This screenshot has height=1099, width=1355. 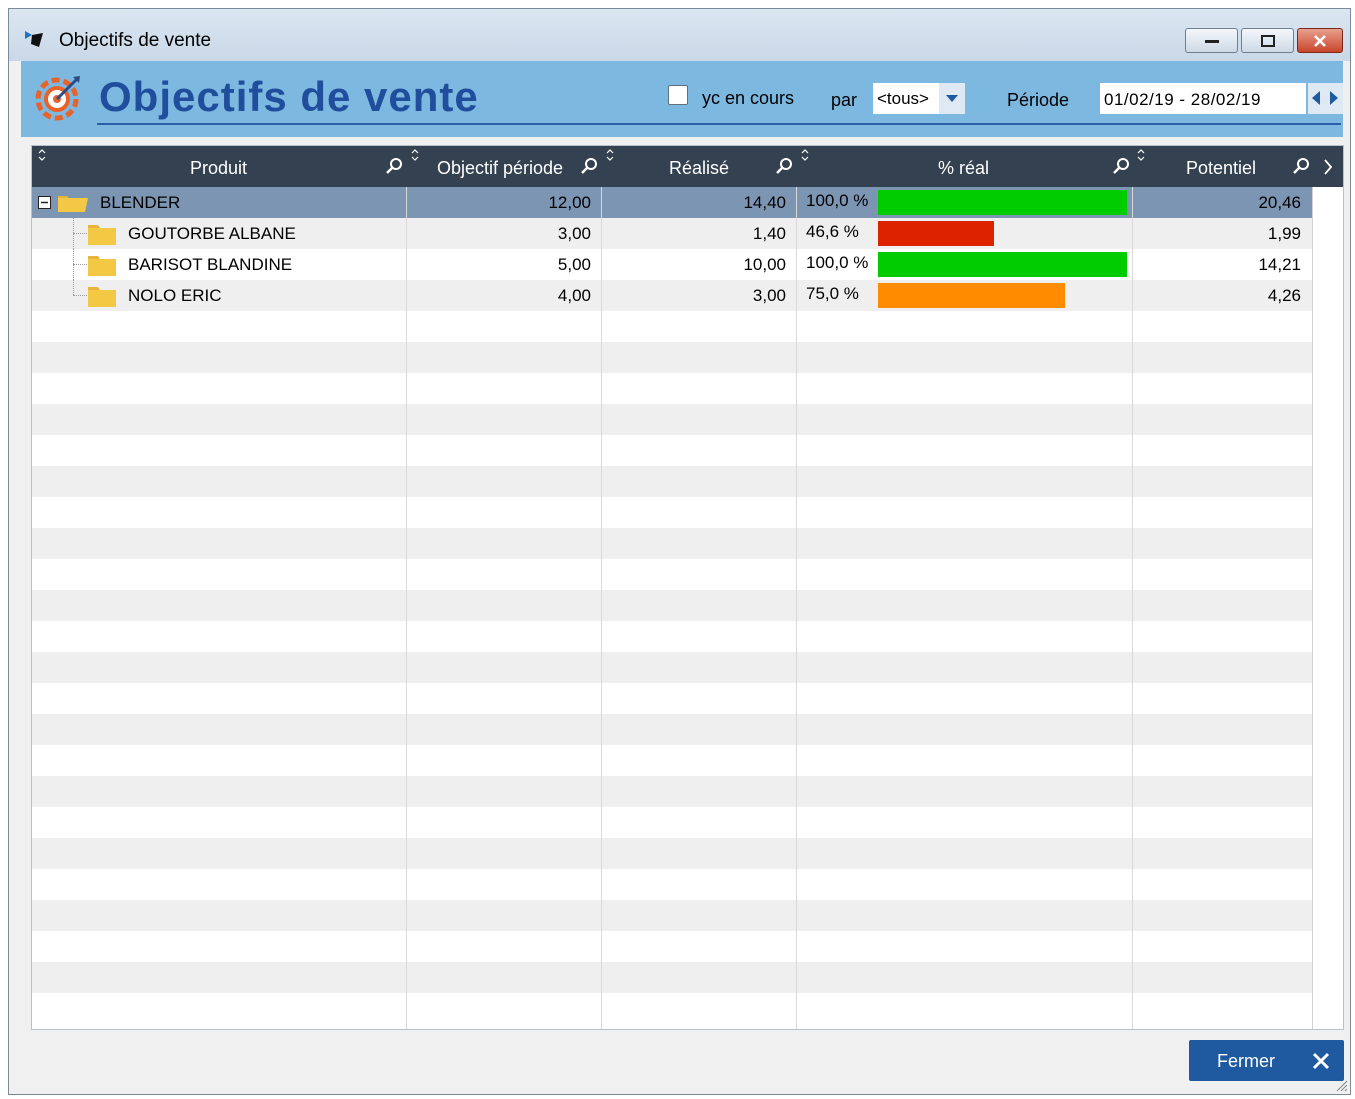 What do you see at coordinates (764, 264) in the screenshot?
I see `realise-value: 10,00` at bounding box center [764, 264].